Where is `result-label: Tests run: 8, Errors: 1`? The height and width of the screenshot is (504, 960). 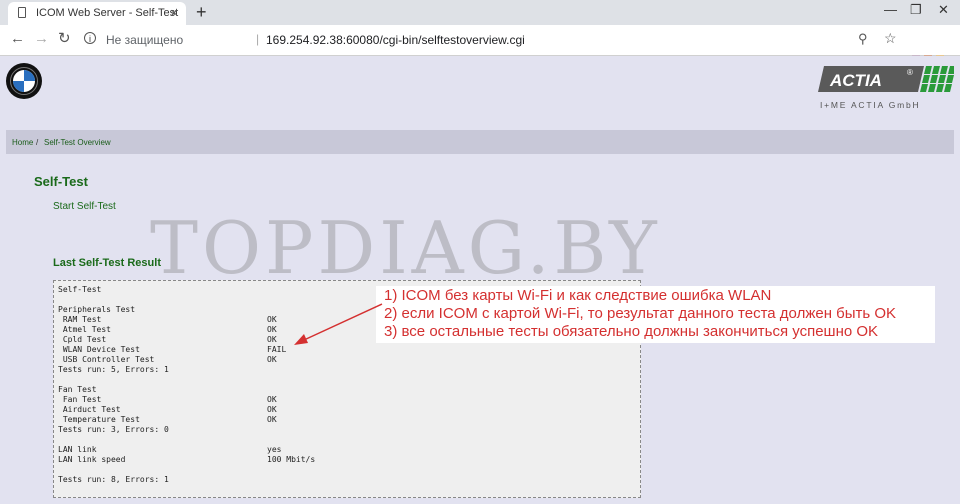 result-label: Tests run: 8, Errors: 1 is located at coordinates (113, 479).